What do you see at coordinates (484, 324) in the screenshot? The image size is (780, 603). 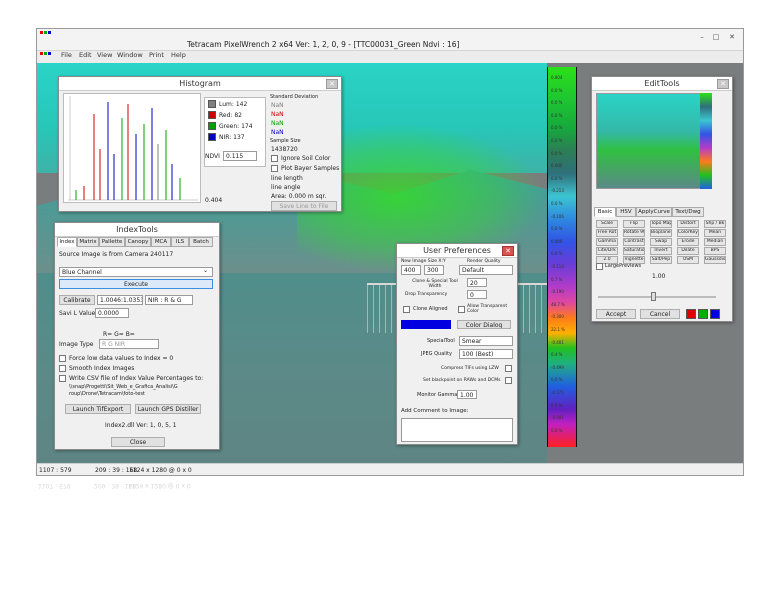 I see `color-dialog-button: Color Dialog` at bounding box center [484, 324].